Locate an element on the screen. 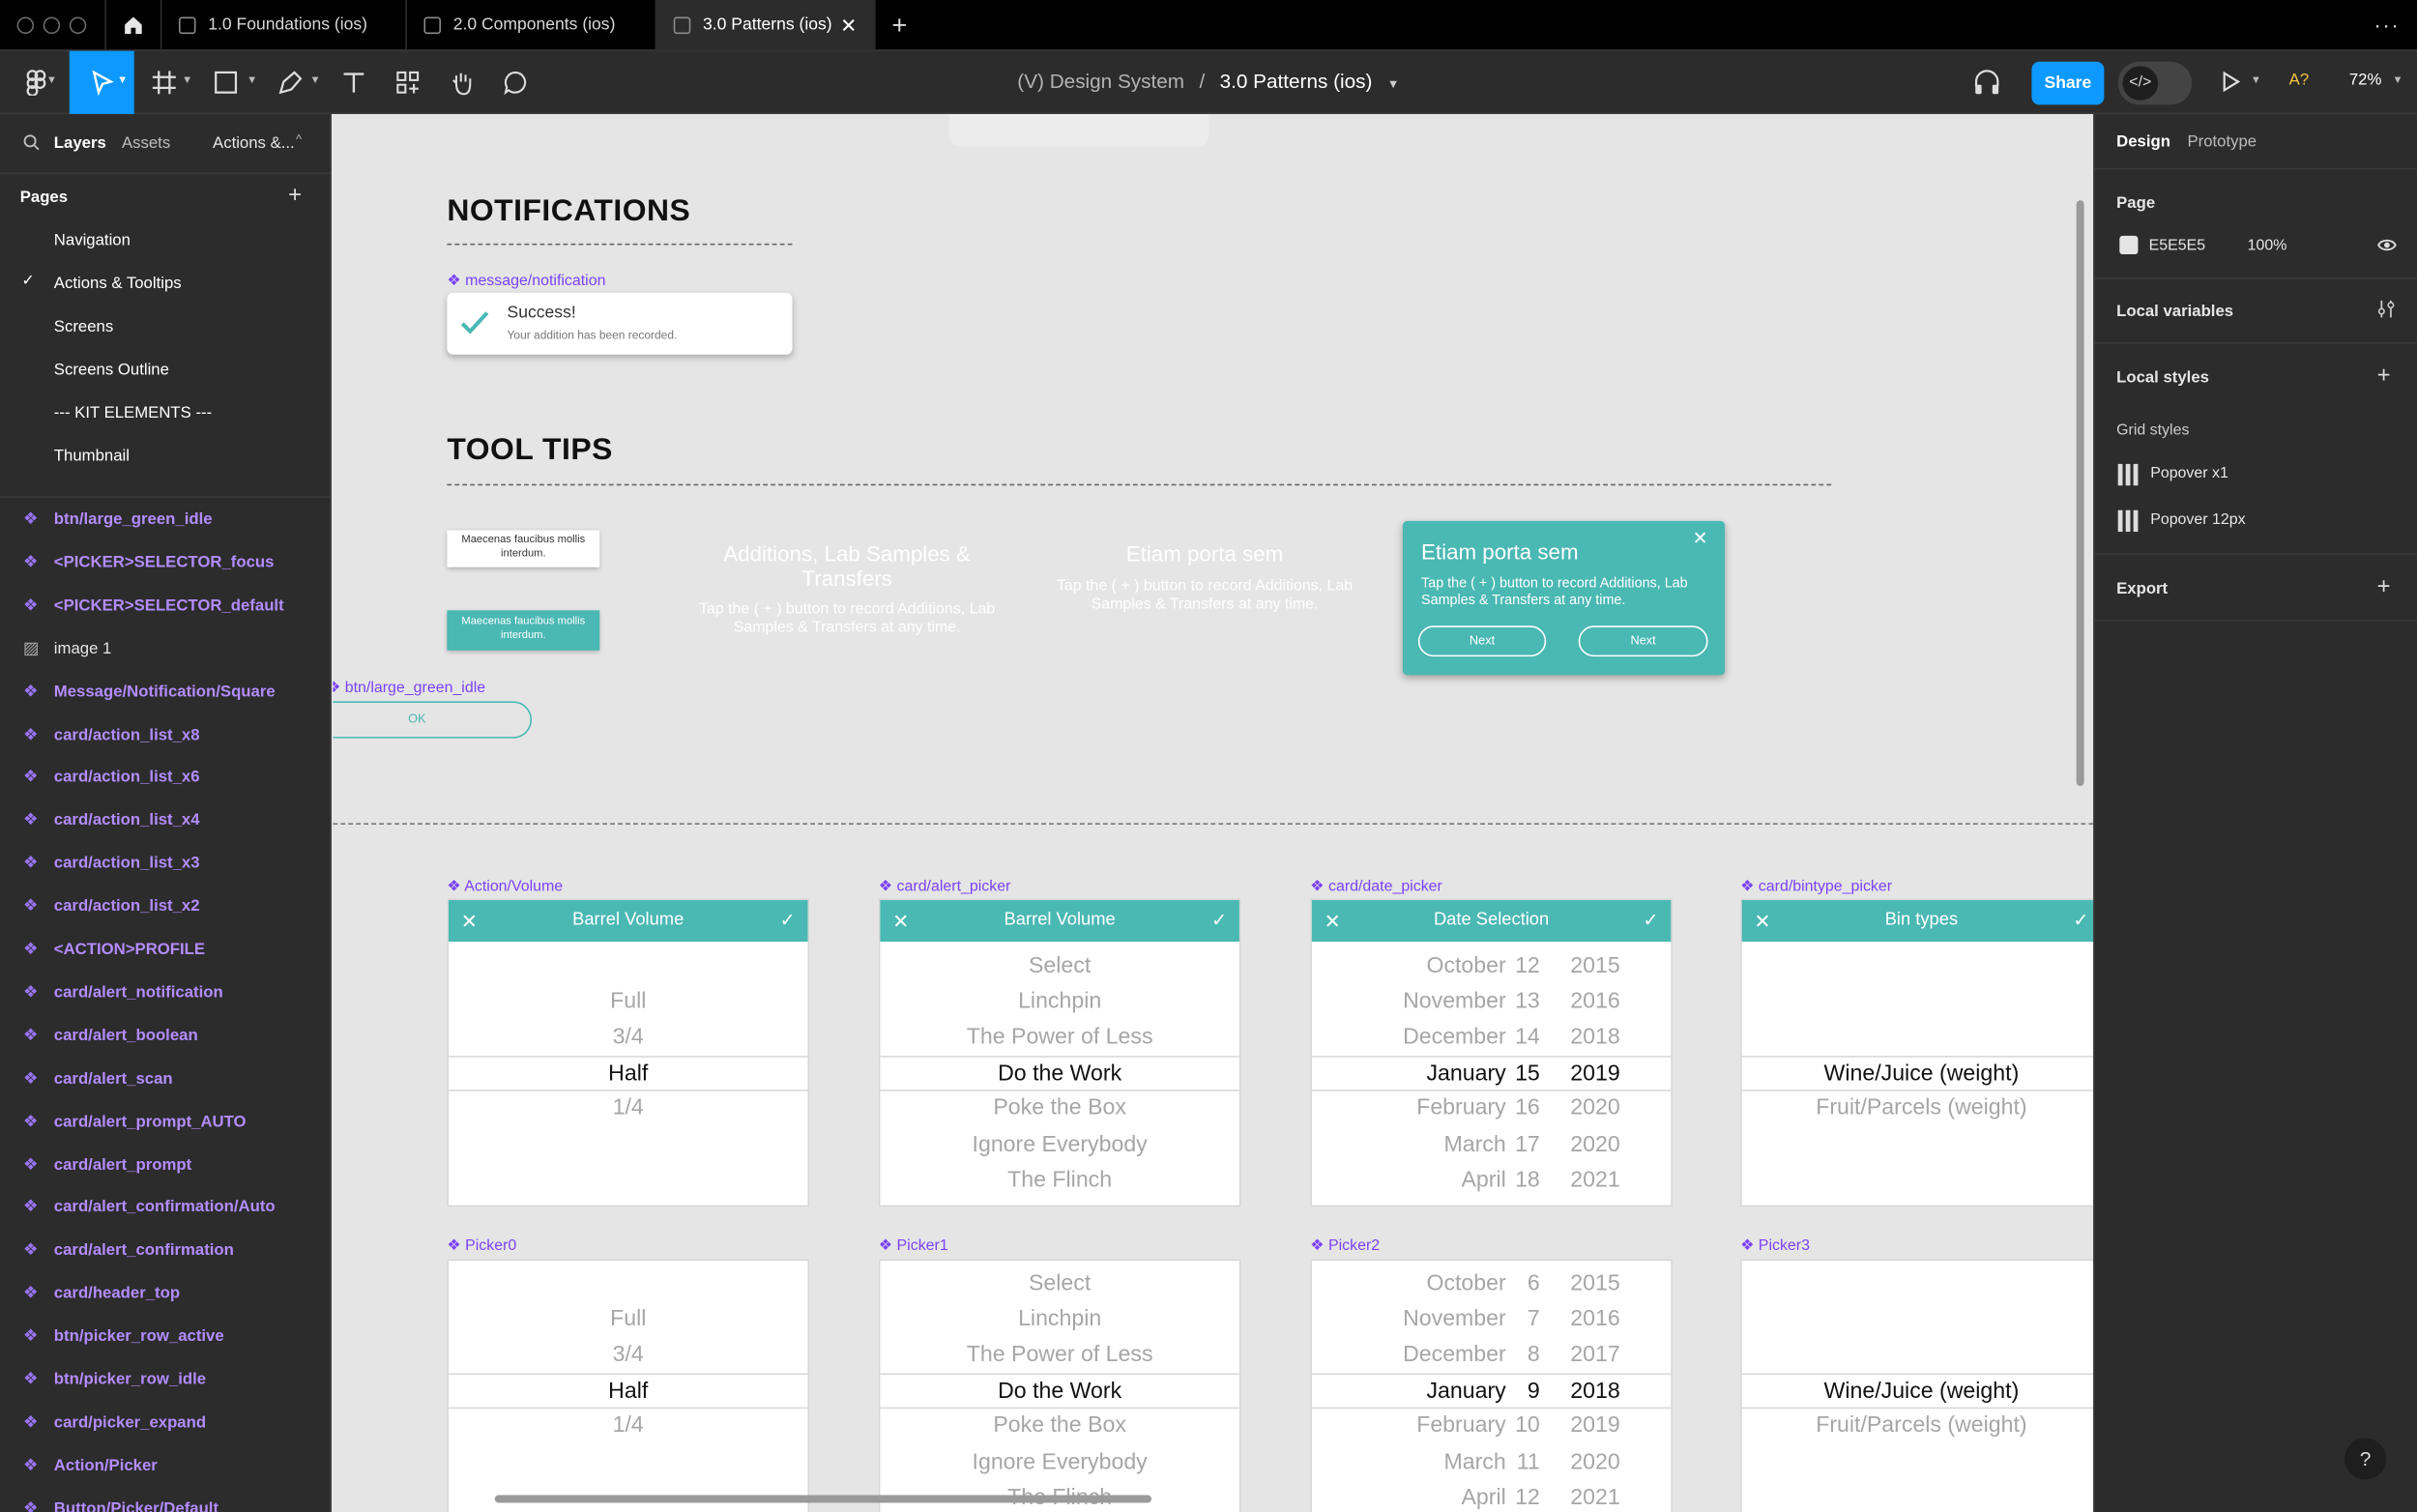  layer-item: ❖ card/alert_scan is located at coordinates (165, 1082).